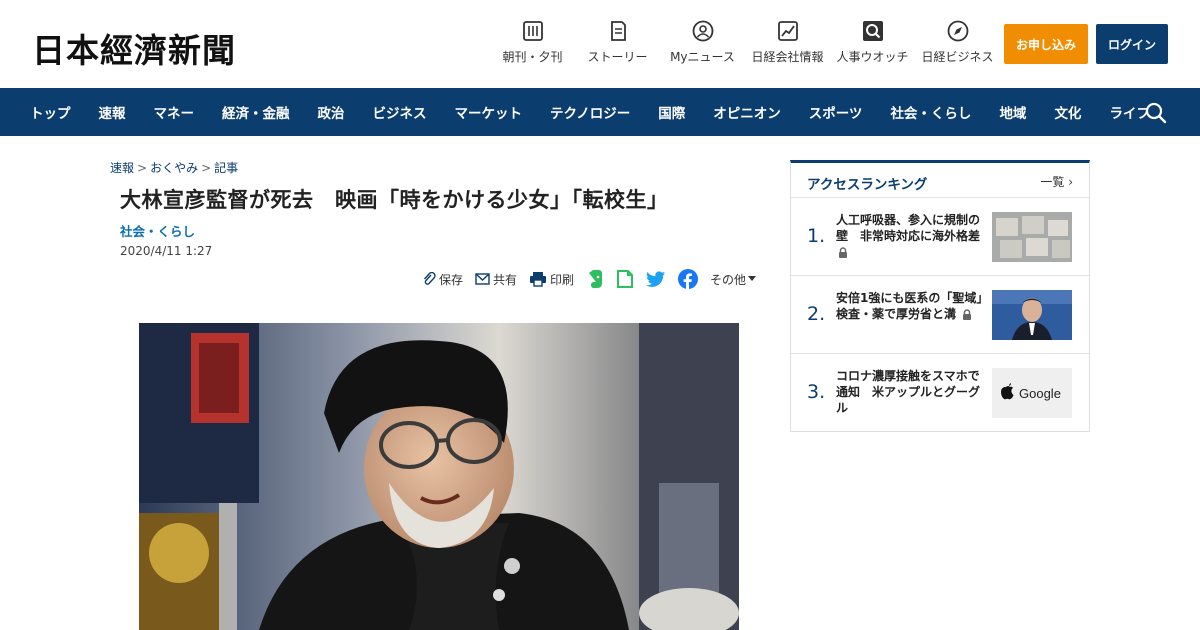 This screenshot has width=1200, height=630. Describe the element at coordinates (1012, 112) in the screenshot. I see `nav-item: 地域` at that location.